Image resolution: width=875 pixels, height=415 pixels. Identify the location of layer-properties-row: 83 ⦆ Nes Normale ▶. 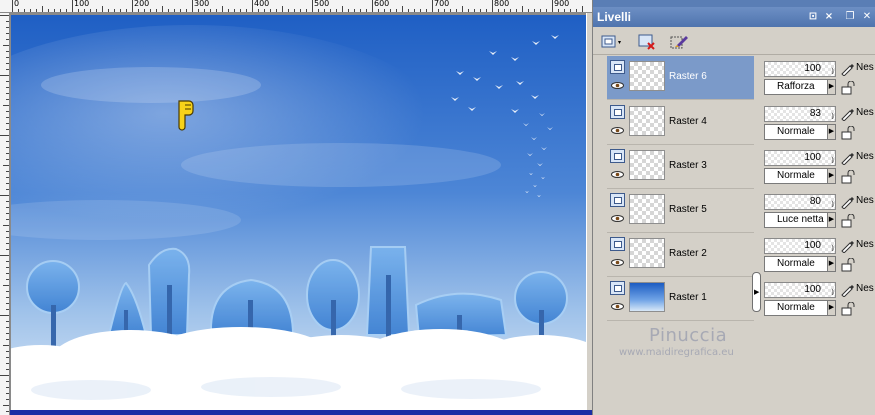
(818, 123).